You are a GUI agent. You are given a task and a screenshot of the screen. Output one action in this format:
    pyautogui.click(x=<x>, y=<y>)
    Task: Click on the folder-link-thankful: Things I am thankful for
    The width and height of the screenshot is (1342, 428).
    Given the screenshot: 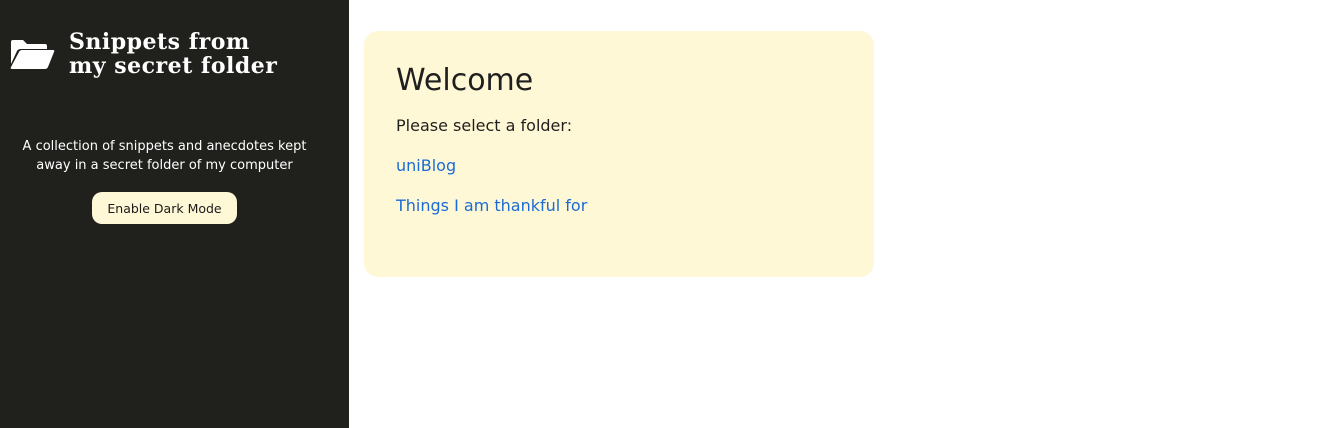 What is the action you would take?
    pyautogui.click(x=491, y=205)
    